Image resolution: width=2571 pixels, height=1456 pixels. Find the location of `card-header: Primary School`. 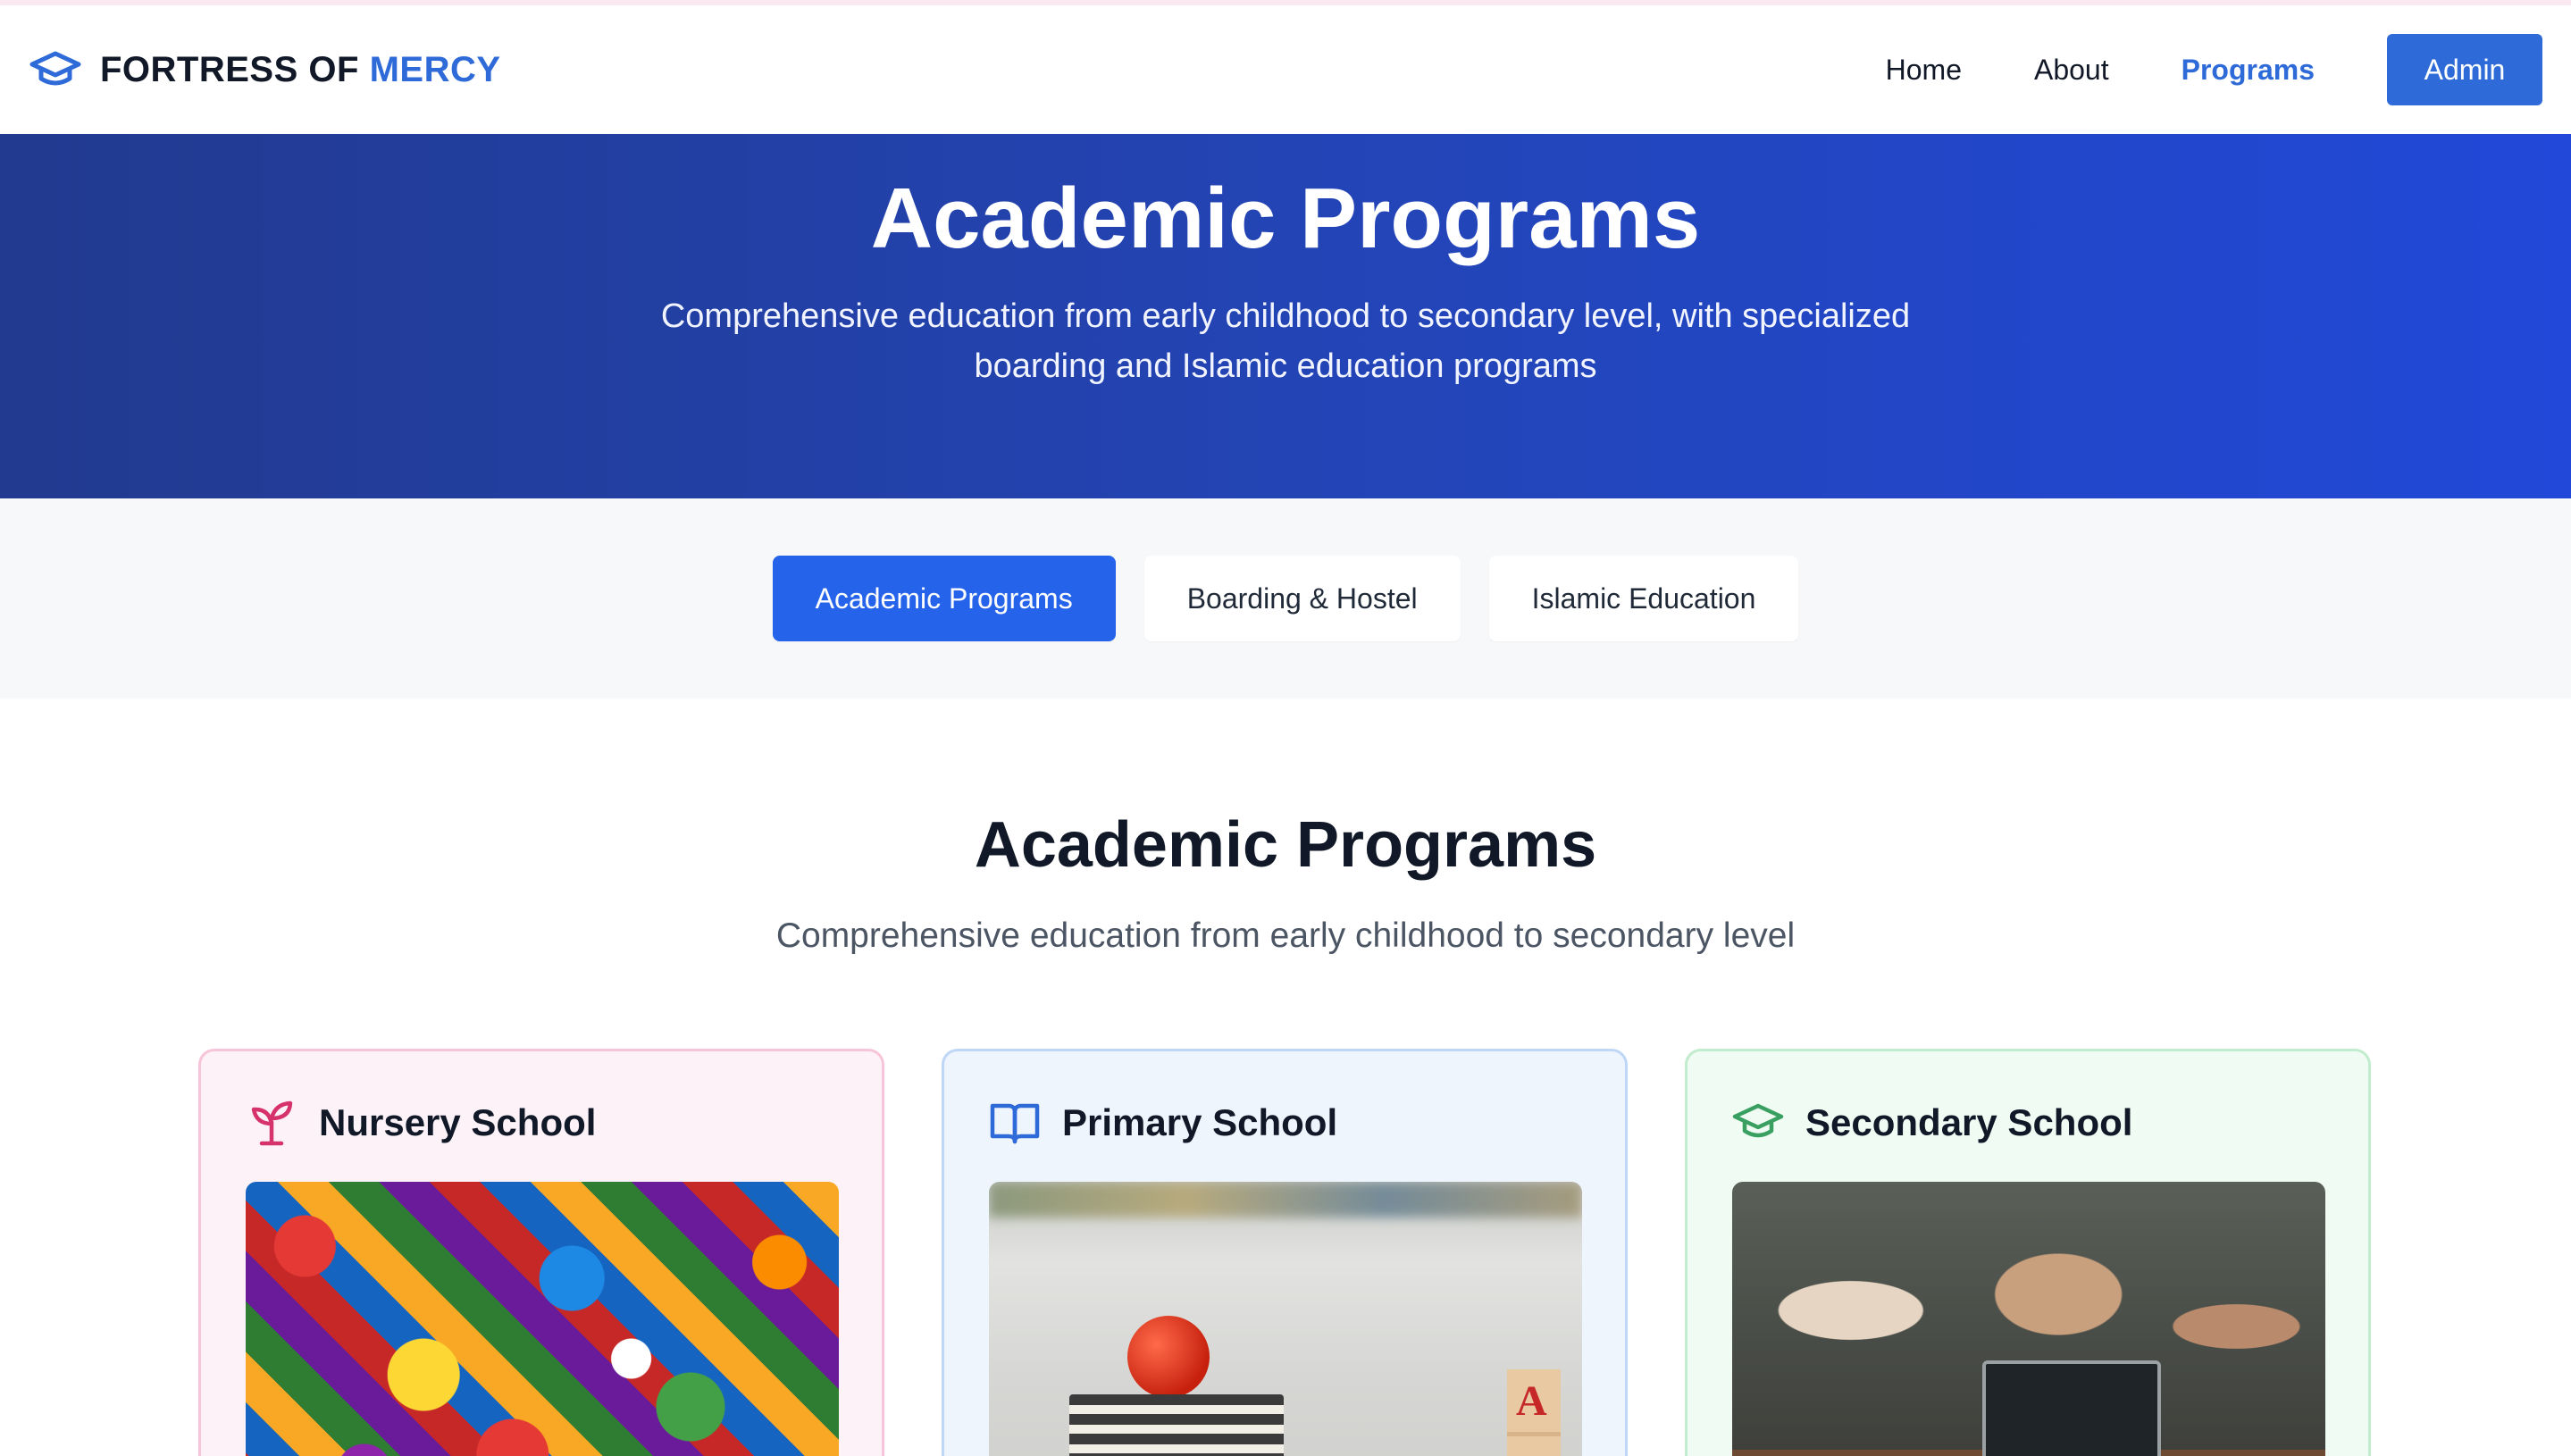

card-header: Primary School is located at coordinates (1284, 1122).